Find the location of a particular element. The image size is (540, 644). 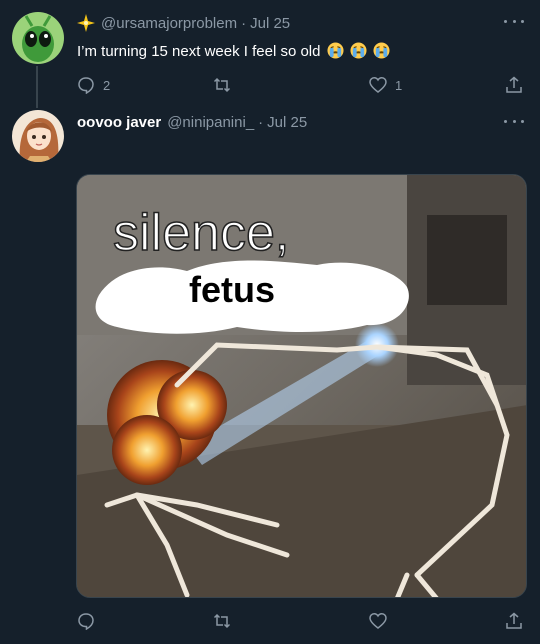

meme-caption-text: fetus is located at coordinates (232, 289).